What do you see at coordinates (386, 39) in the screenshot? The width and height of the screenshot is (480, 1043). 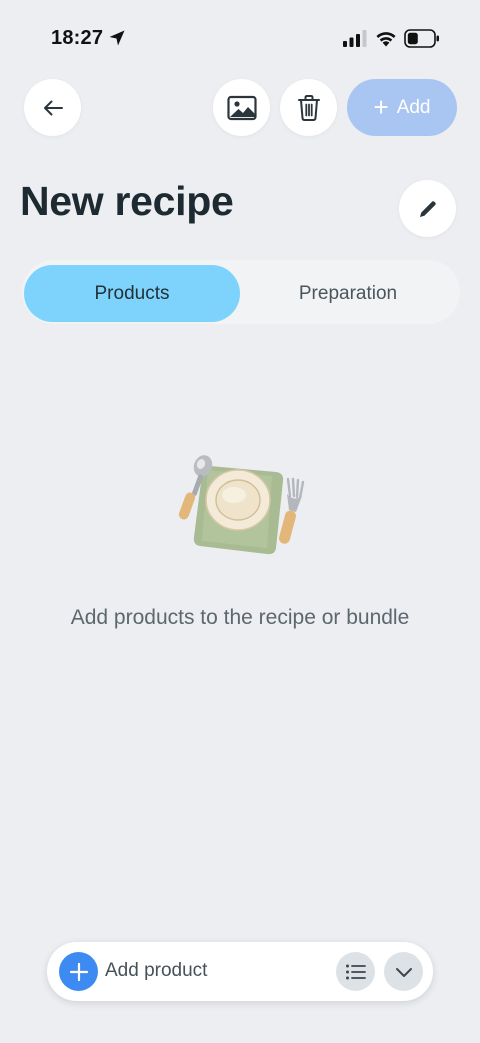 I see `wifi-icon` at bounding box center [386, 39].